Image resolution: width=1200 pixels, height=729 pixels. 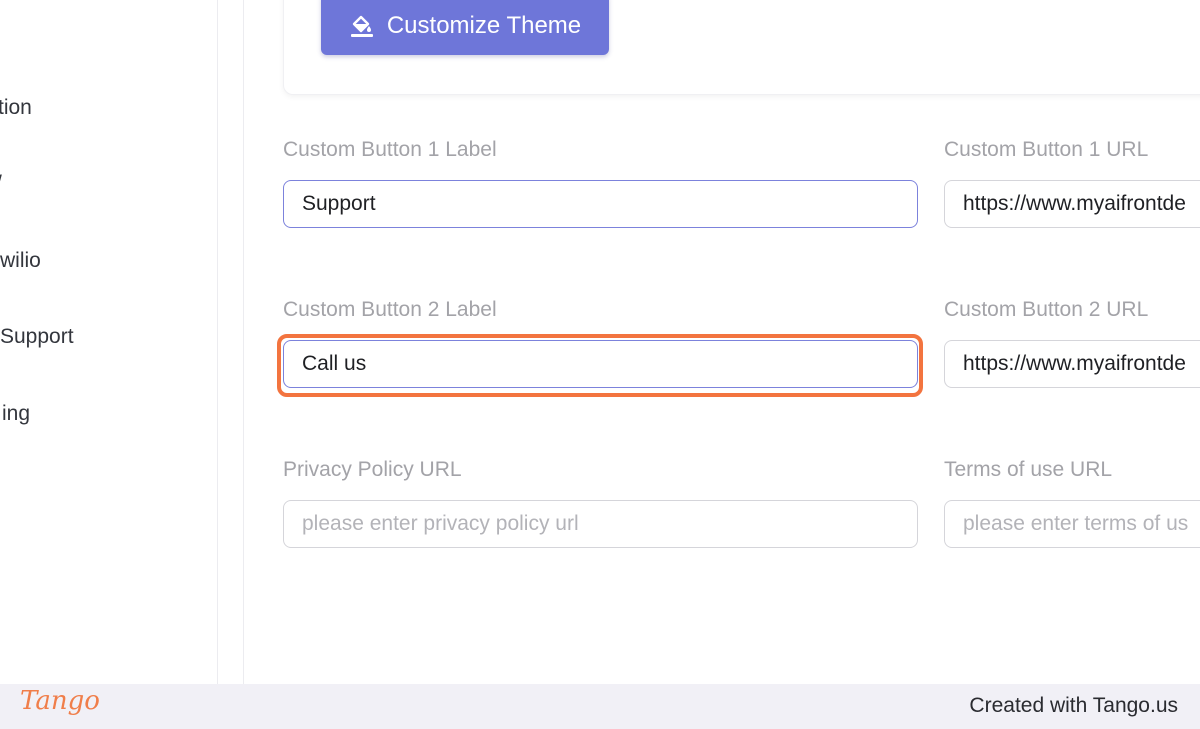 What do you see at coordinates (60, 701) in the screenshot?
I see `tango-logo: Tango` at bounding box center [60, 701].